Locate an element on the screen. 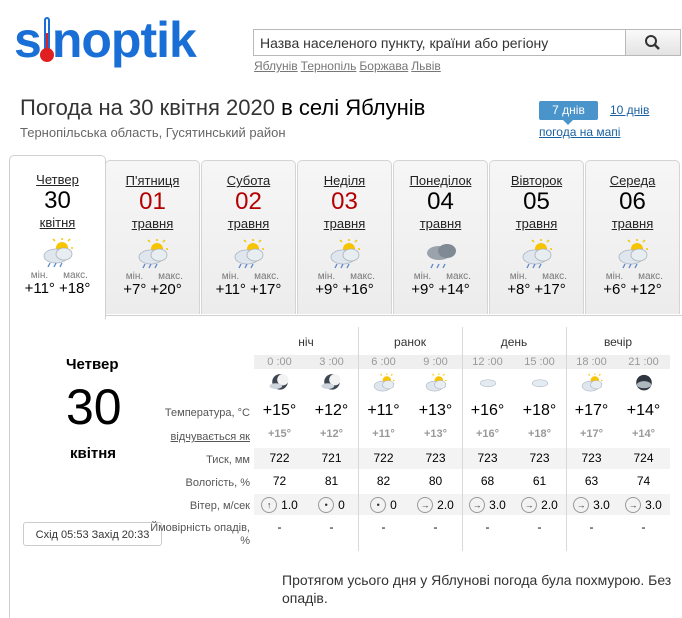  quick-link: Яблунів is located at coordinates (276, 66).